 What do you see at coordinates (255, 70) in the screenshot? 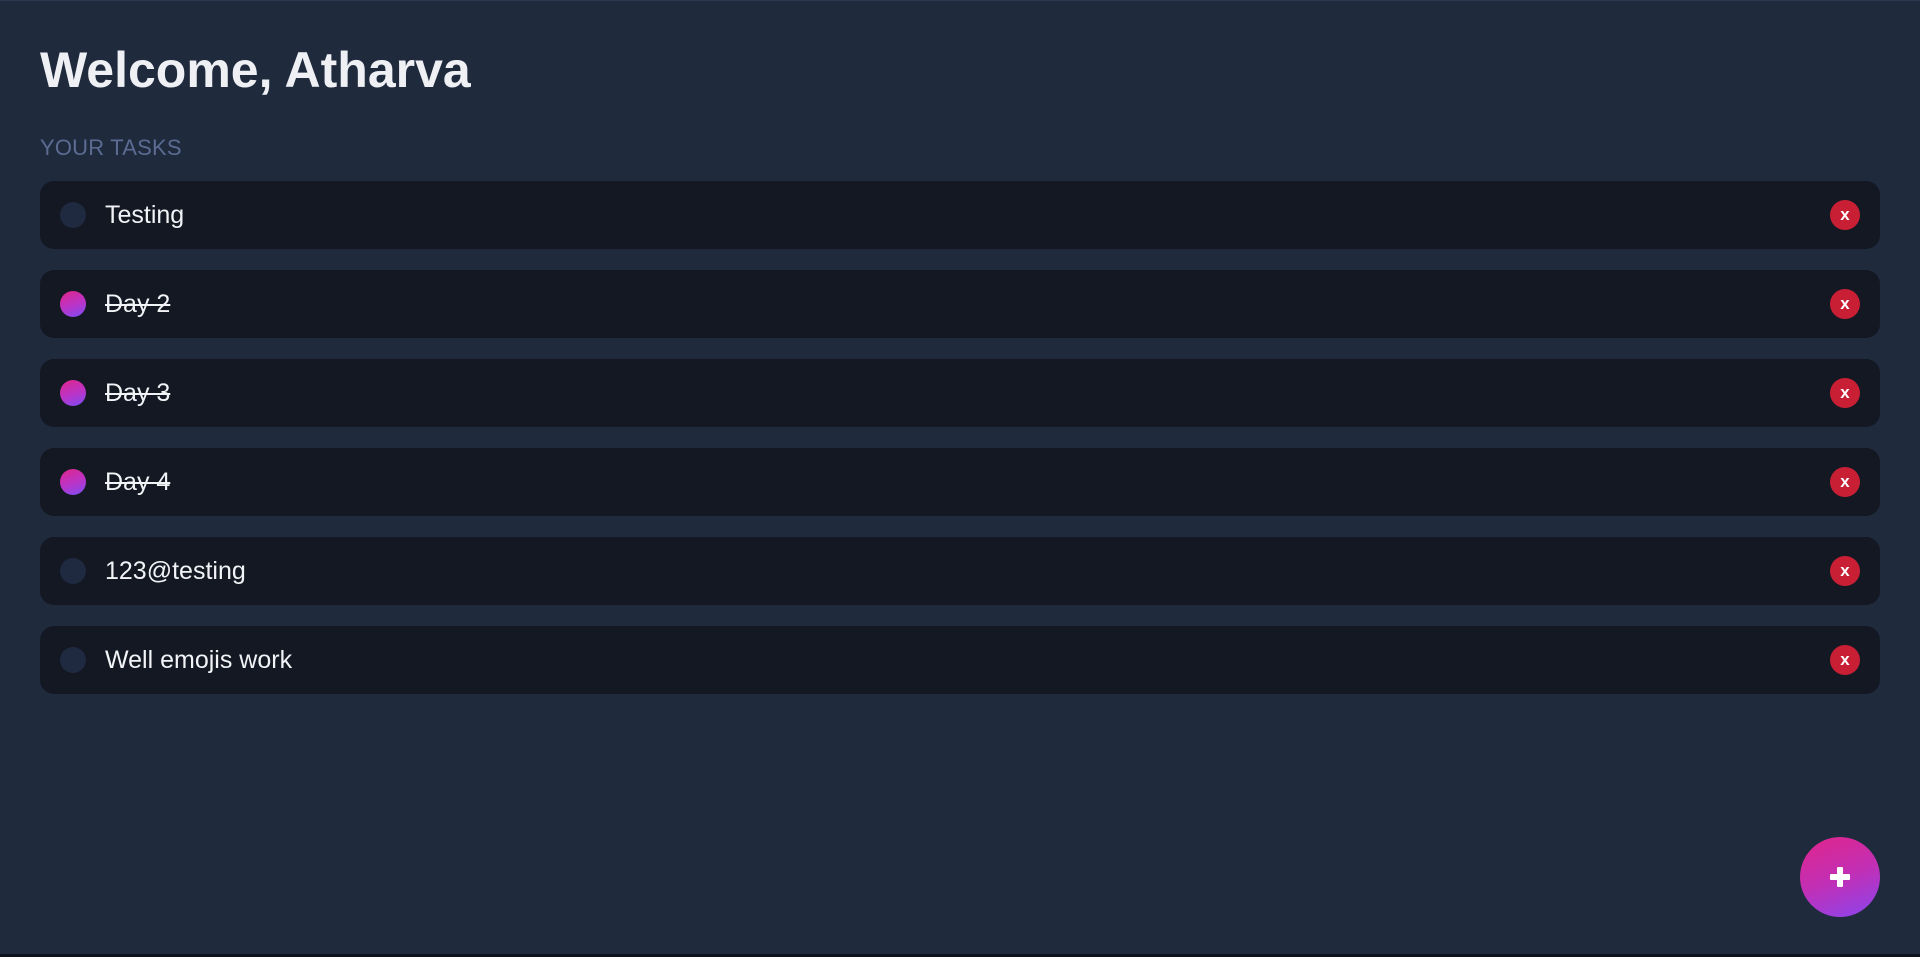
I see `page-title: Welcome, Atharva` at bounding box center [255, 70].